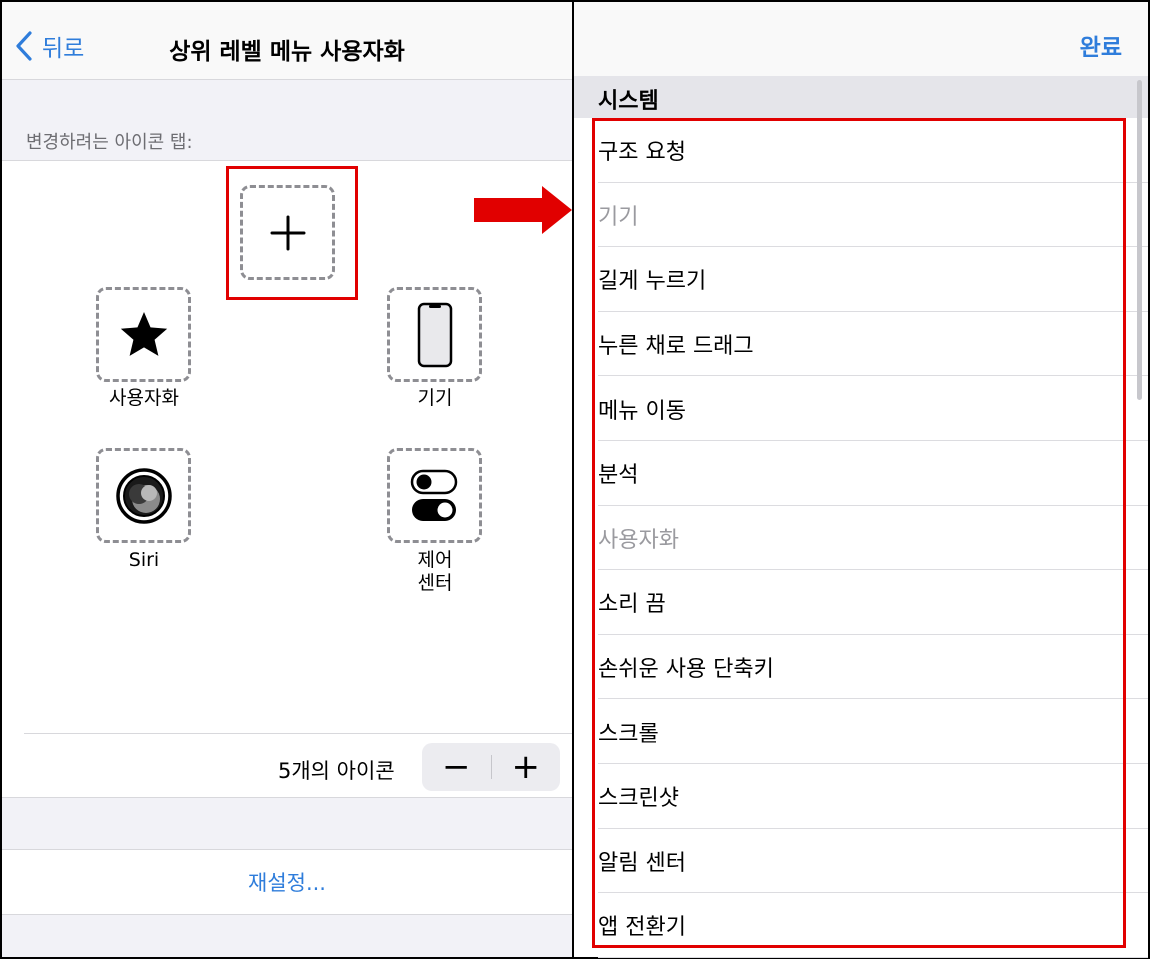 This screenshot has height=959, width=1150. I want to click on icon-count-stepper: − +, so click(491, 767).